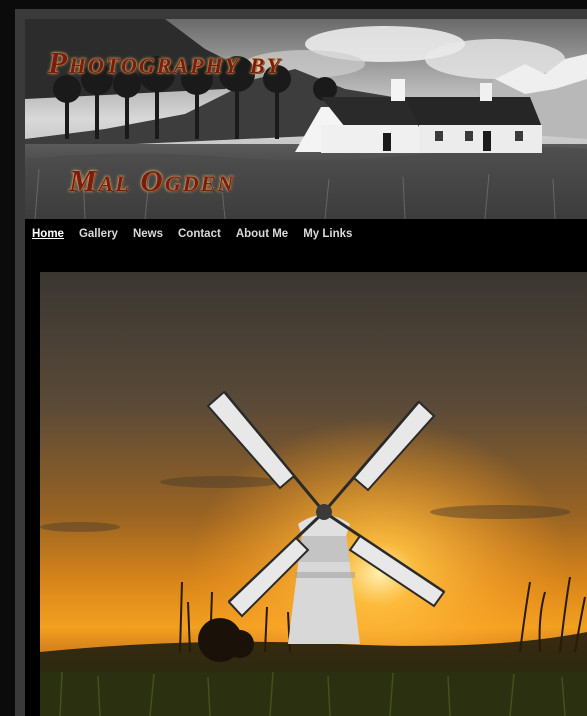 This screenshot has width=587, height=716. I want to click on site-title-line-1: Photography by, so click(165, 62).